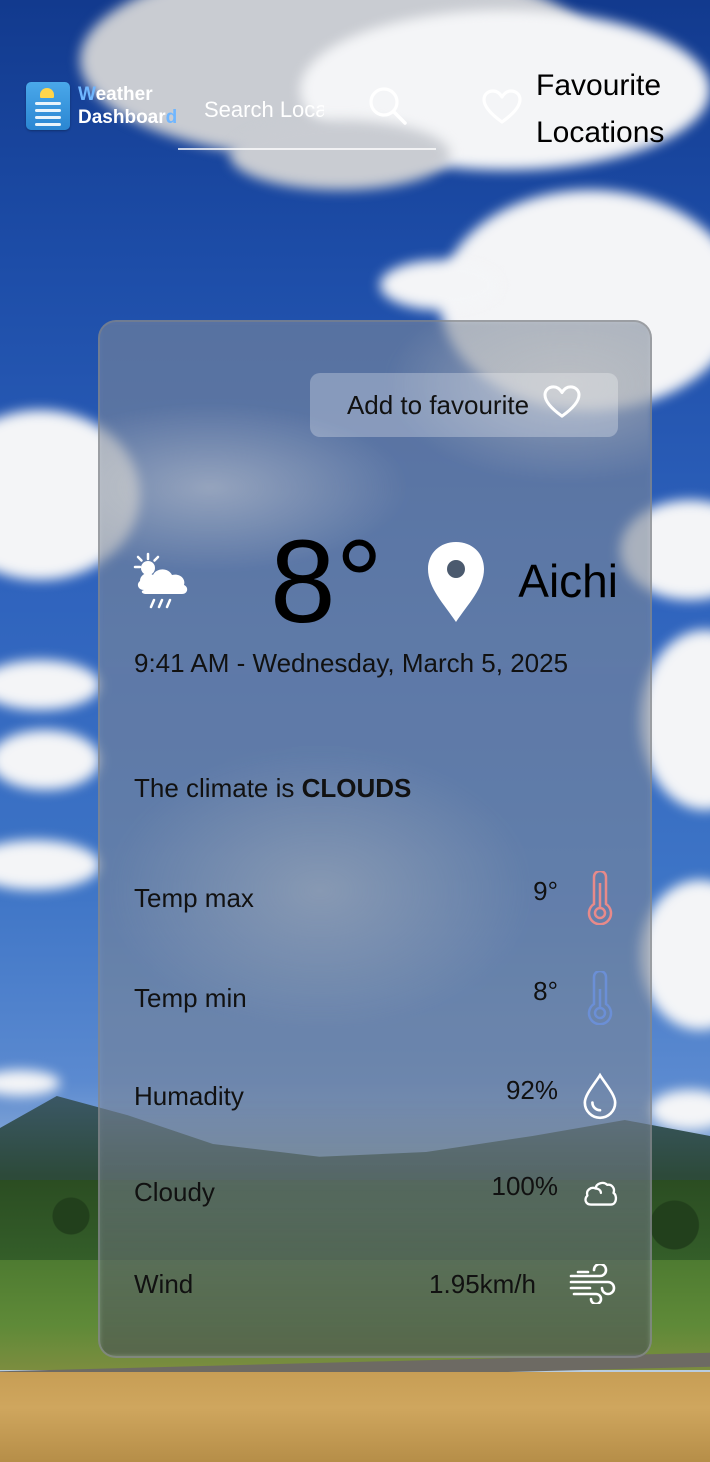 The width and height of the screenshot is (710, 1462). I want to click on stat-value: 9°, so click(545, 890).